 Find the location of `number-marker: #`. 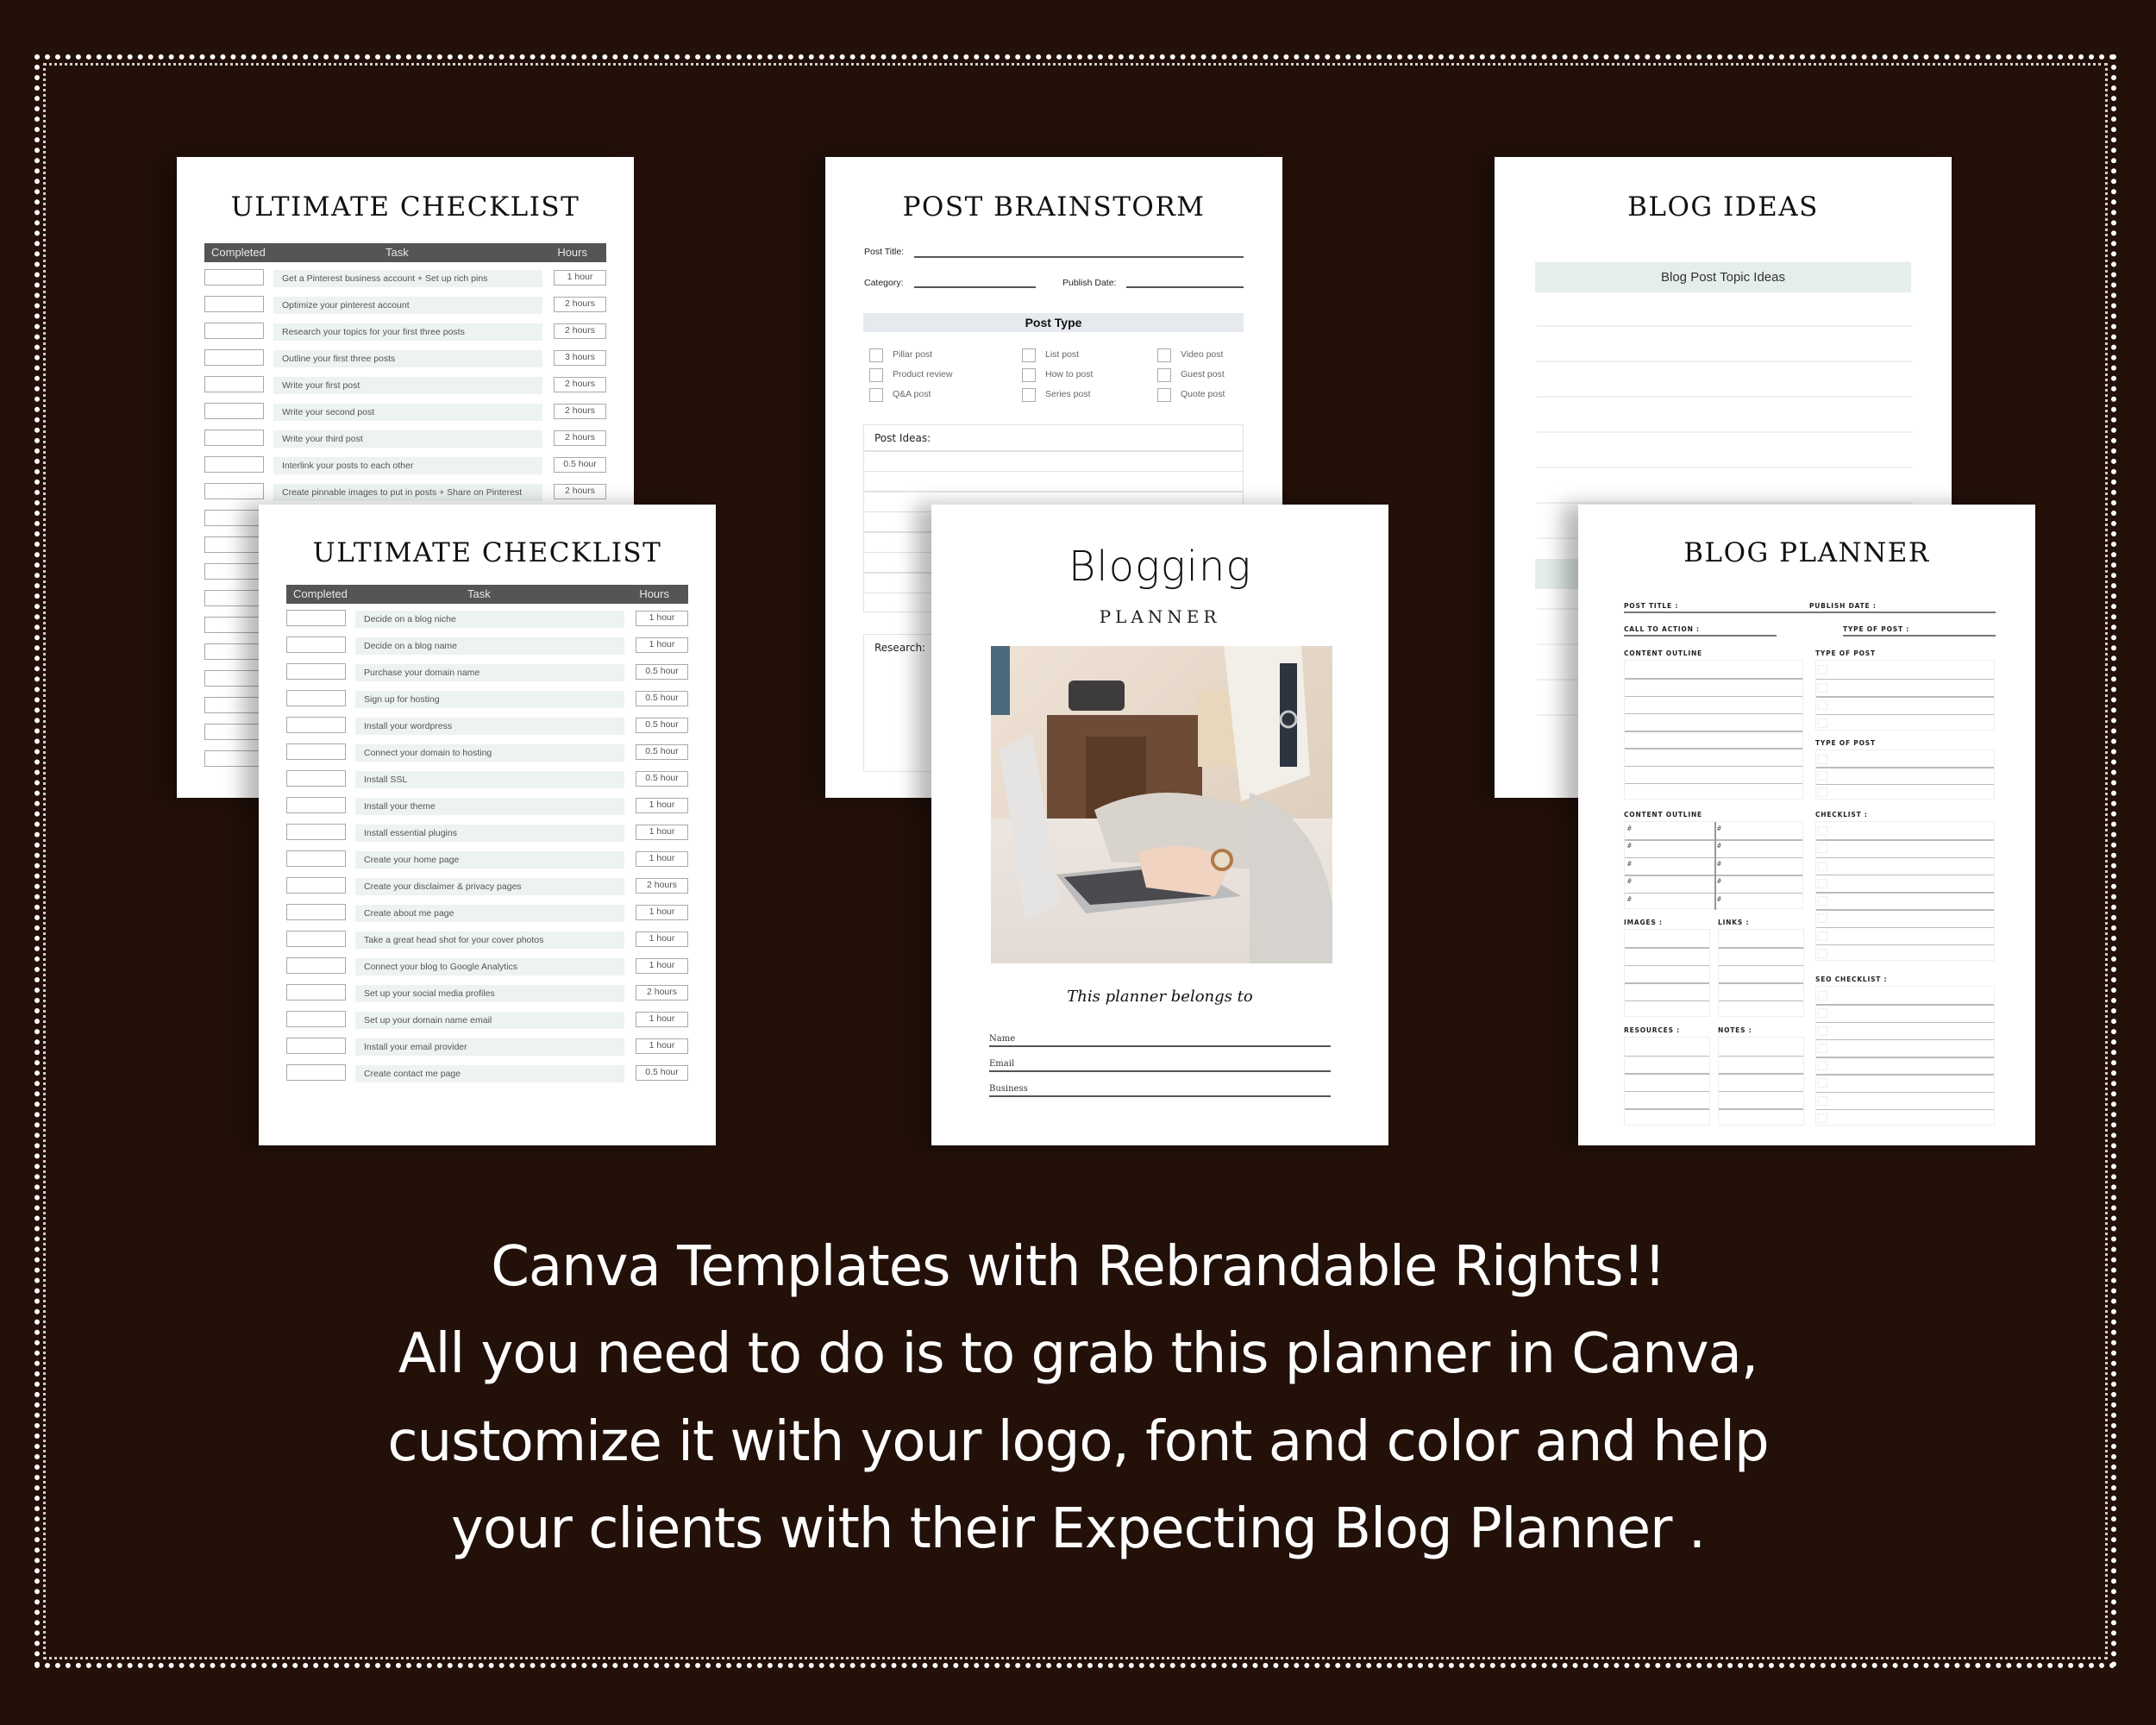

number-marker: # is located at coordinates (1719, 846).